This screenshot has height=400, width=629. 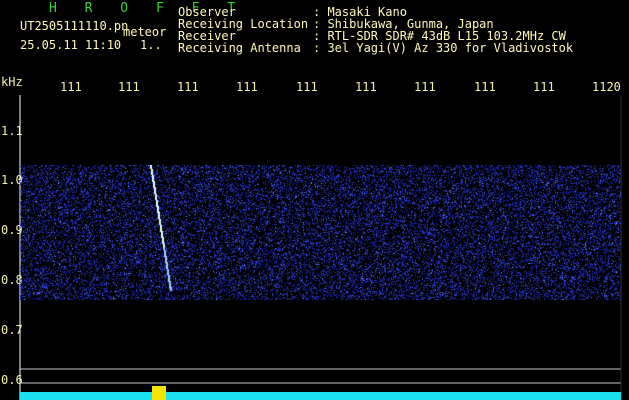 What do you see at coordinates (320, 396) in the screenshot?
I see `signal-strip` at bounding box center [320, 396].